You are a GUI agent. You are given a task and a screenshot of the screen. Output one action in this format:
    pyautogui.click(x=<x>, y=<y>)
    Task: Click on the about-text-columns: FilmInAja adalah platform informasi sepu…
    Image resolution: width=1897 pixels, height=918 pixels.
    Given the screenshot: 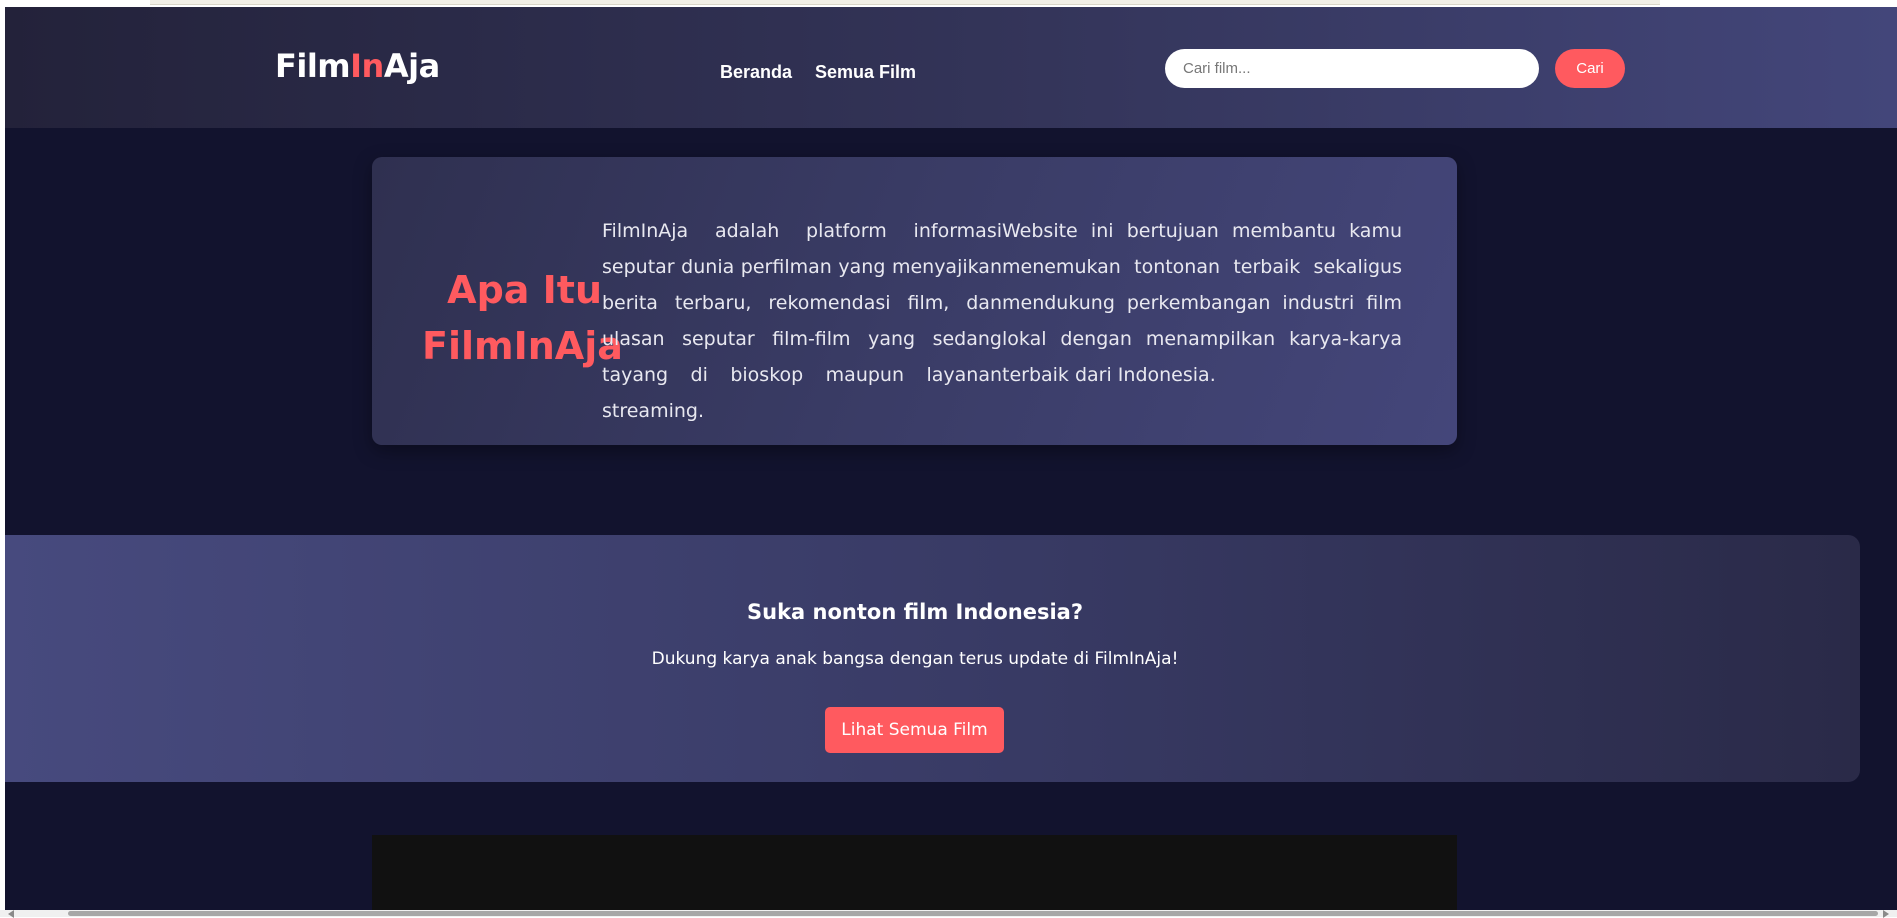 What is the action you would take?
    pyautogui.click(x=1002, y=321)
    